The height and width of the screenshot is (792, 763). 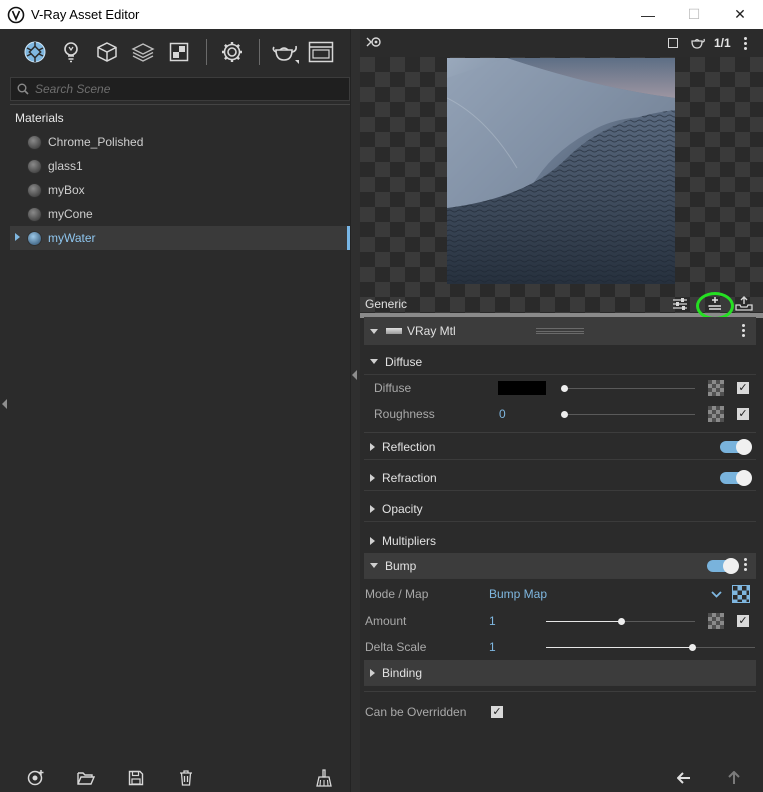 I want to click on section-title: Opacity, so click(x=402, y=508).